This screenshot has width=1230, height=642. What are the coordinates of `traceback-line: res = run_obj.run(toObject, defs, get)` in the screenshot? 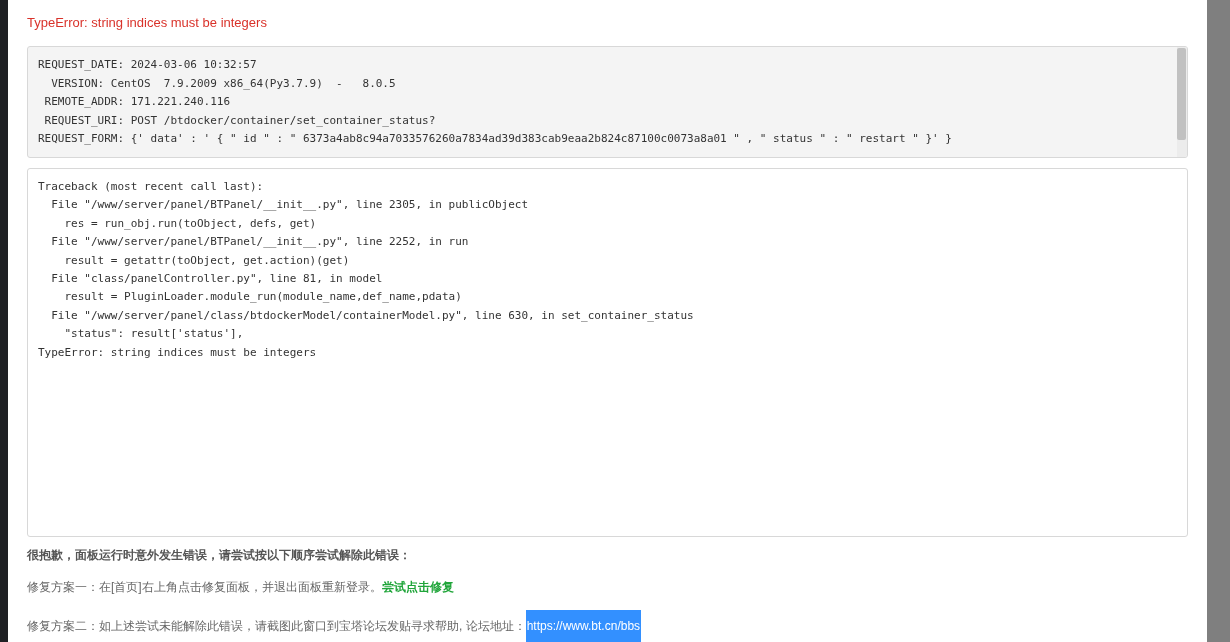 It's located at (190, 223).